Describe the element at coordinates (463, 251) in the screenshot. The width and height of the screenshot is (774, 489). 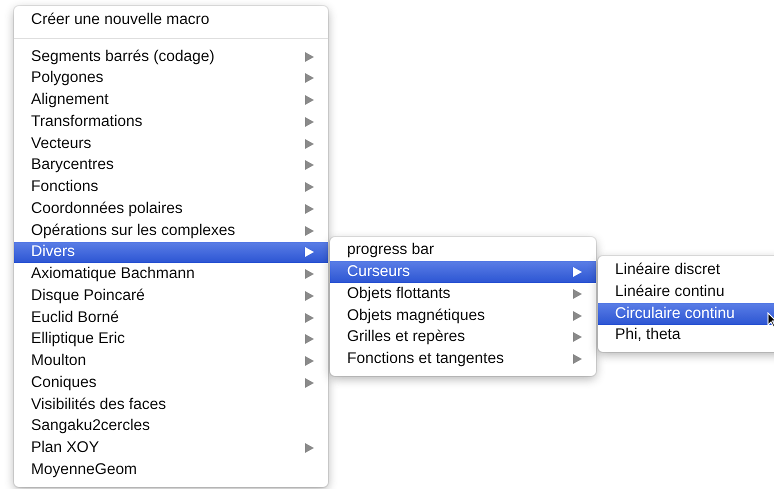
I see `menu-item: progress bar` at that location.